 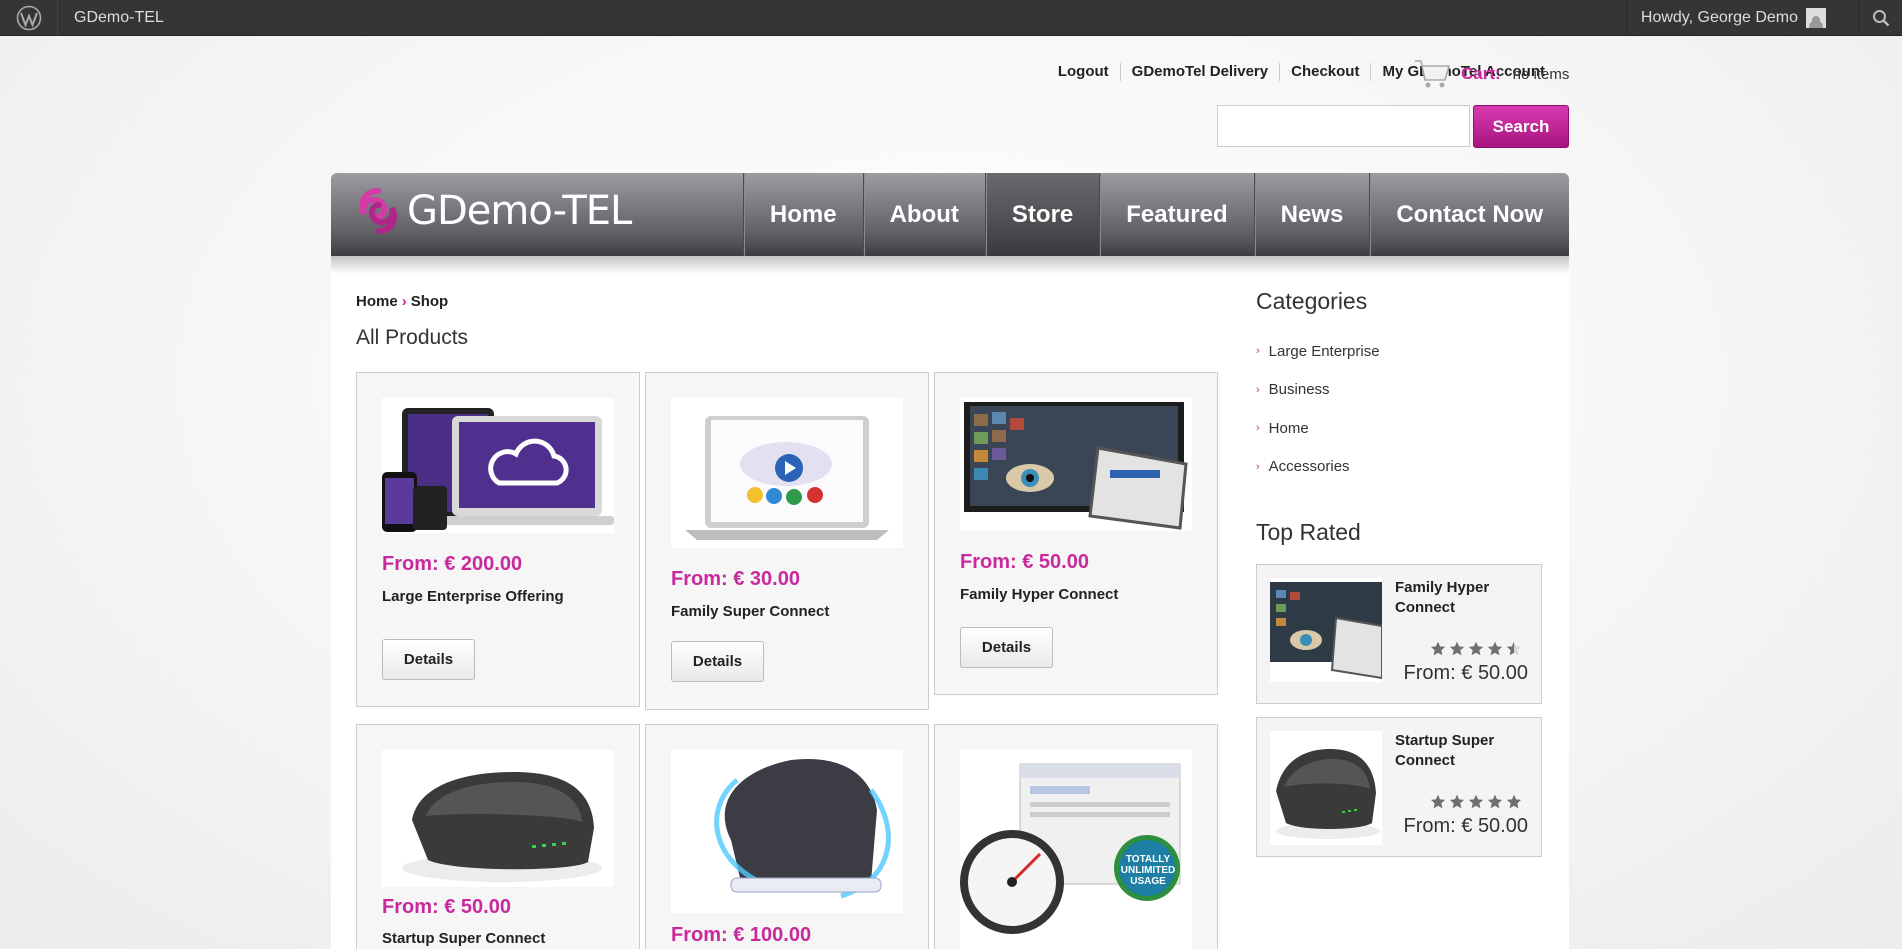 What do you see at coordinates (1343, 126) in the screenshot?
I see `search-input` at bounding box center [1343, 126].